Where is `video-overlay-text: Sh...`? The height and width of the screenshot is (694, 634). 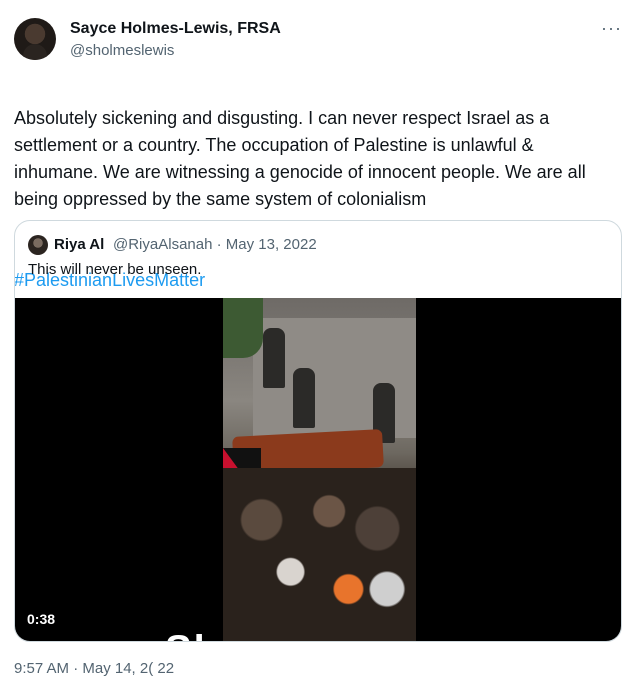
video-overlay-text: Sh... is located at coordinates (212, 634).